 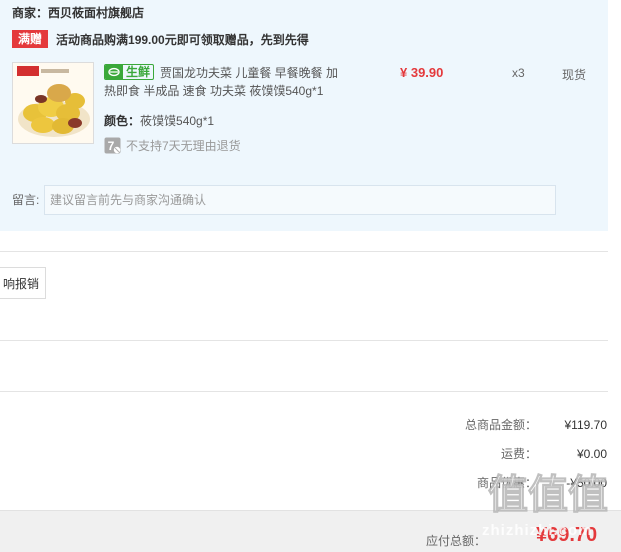 I want to click on summary-total-row: 总商品金额： ¥119.70, so click(x=512, y=424).